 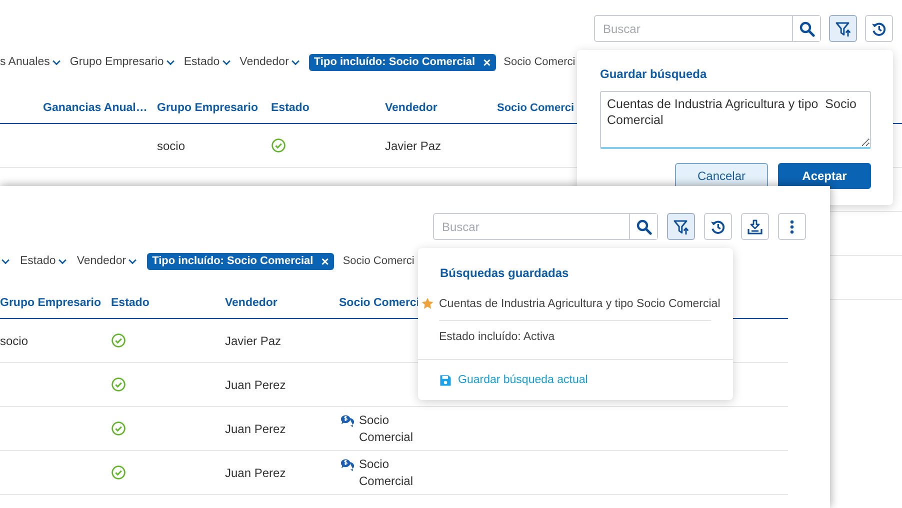 I want to click on save-icon, so click(x=445, y=380).